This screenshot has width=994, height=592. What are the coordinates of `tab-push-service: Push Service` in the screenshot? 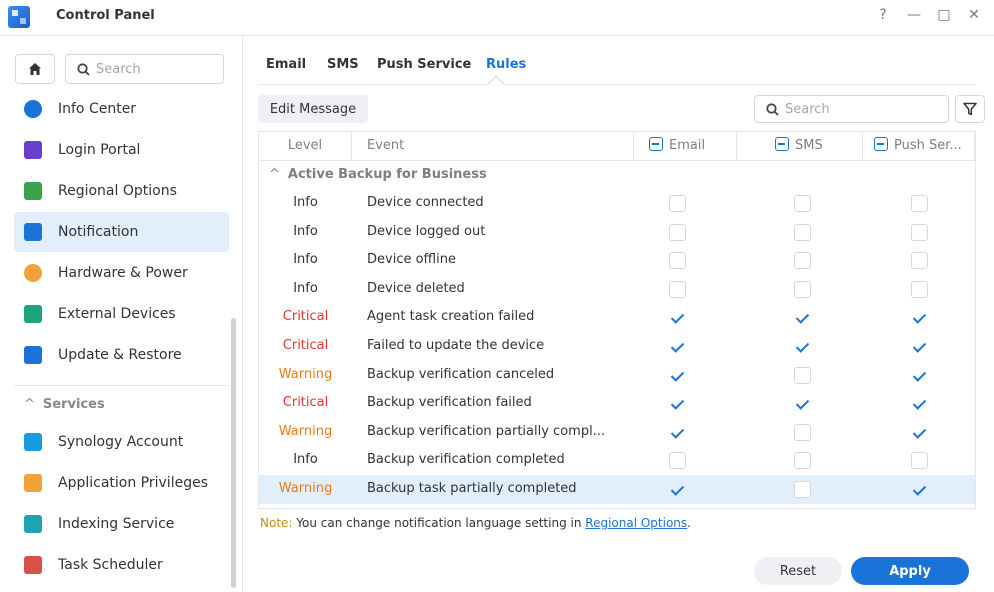 It's located at (424, 64).